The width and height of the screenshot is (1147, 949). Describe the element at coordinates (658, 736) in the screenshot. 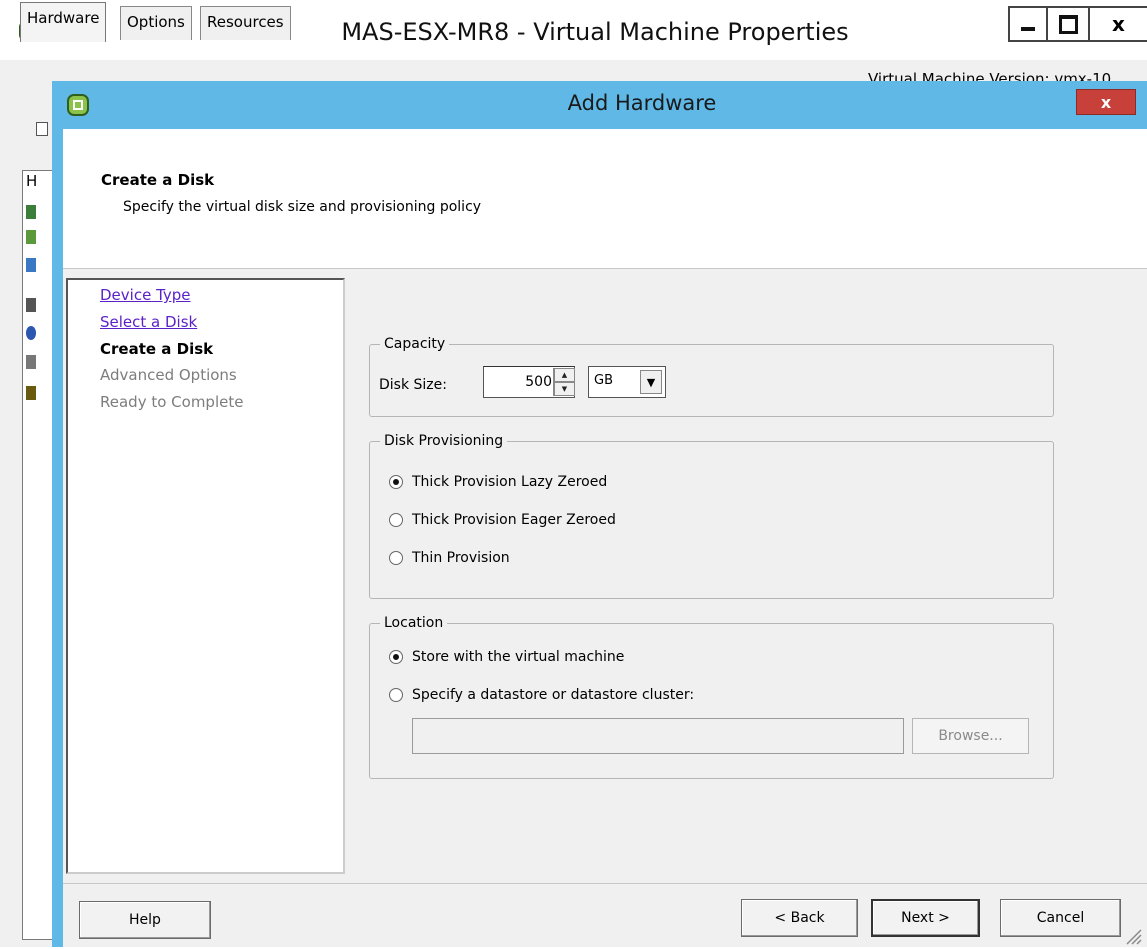

I see `datastore-input` at that location.